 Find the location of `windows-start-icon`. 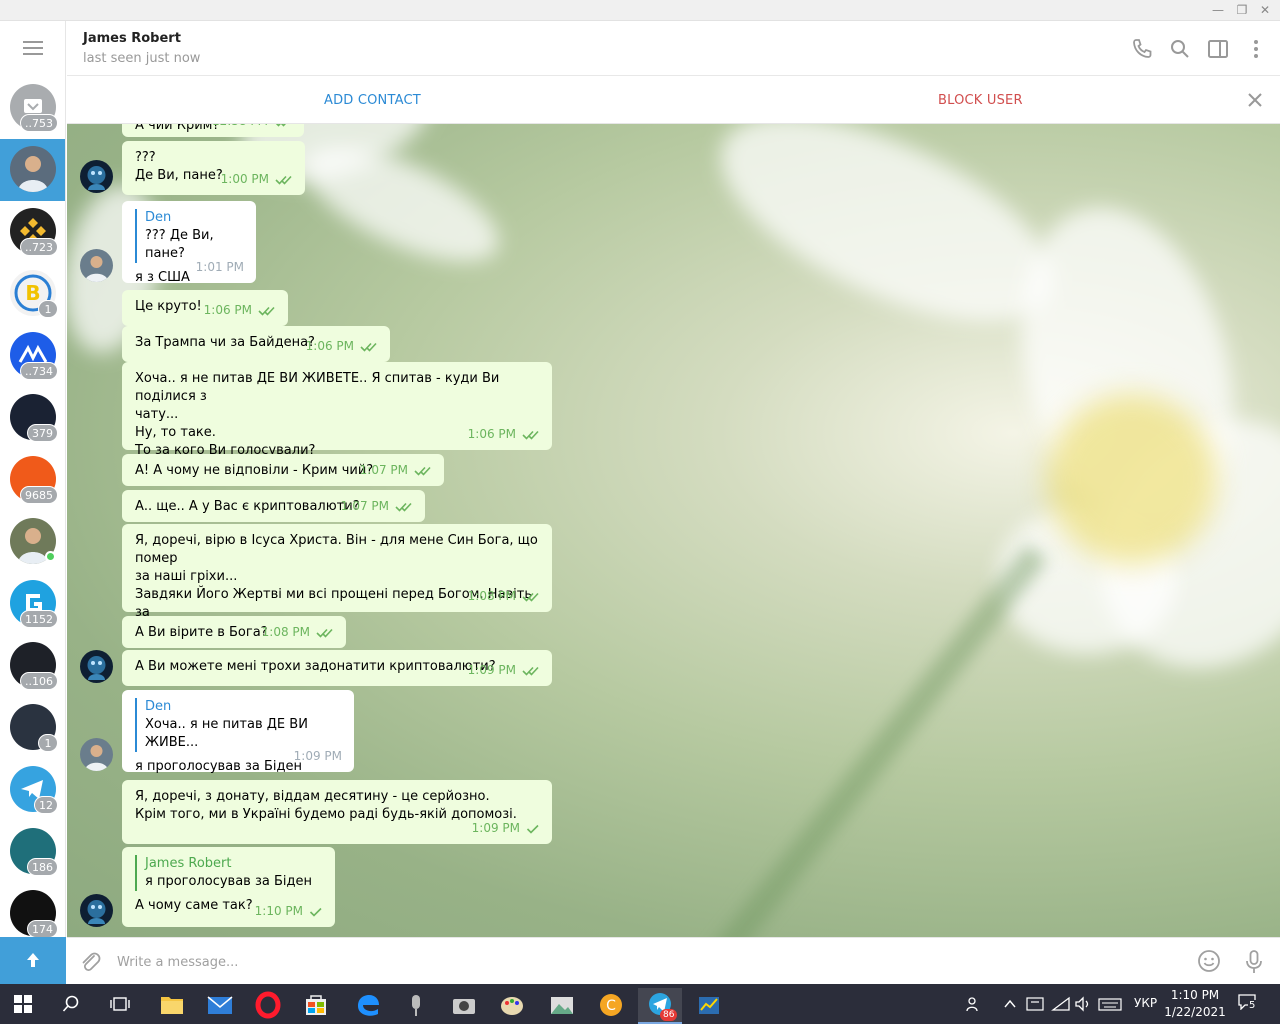

windows-start-icon is located at coordinates (23, 1004).